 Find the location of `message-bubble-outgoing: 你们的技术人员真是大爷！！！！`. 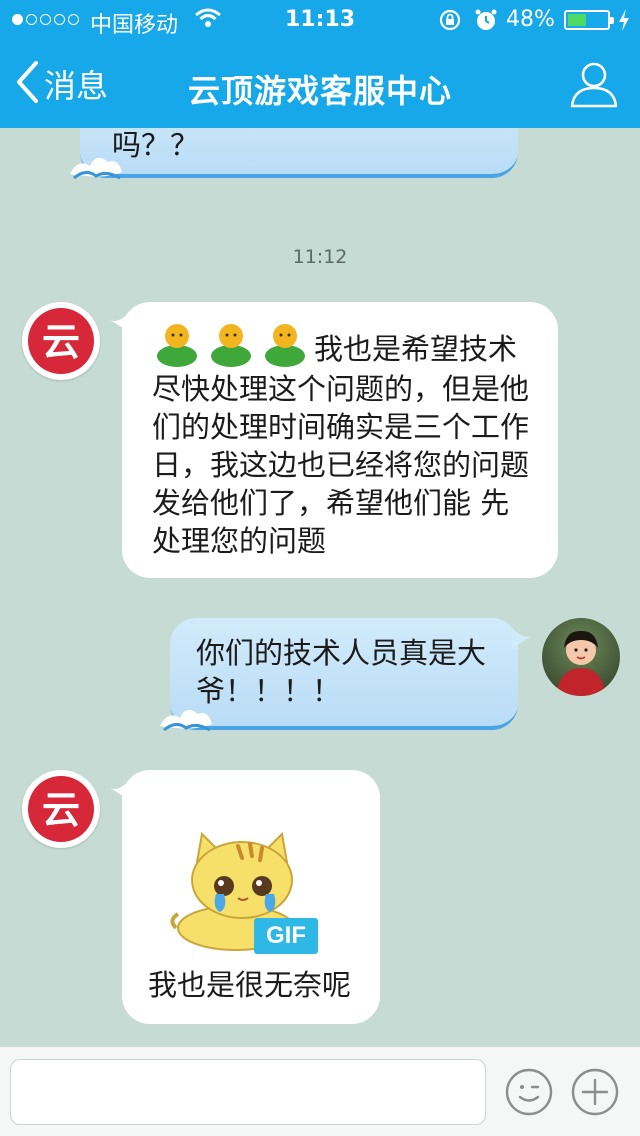

message-bubble-outgoing: 你们的技术人员真是大爷！！！！ is located at coordinates (346, 675).